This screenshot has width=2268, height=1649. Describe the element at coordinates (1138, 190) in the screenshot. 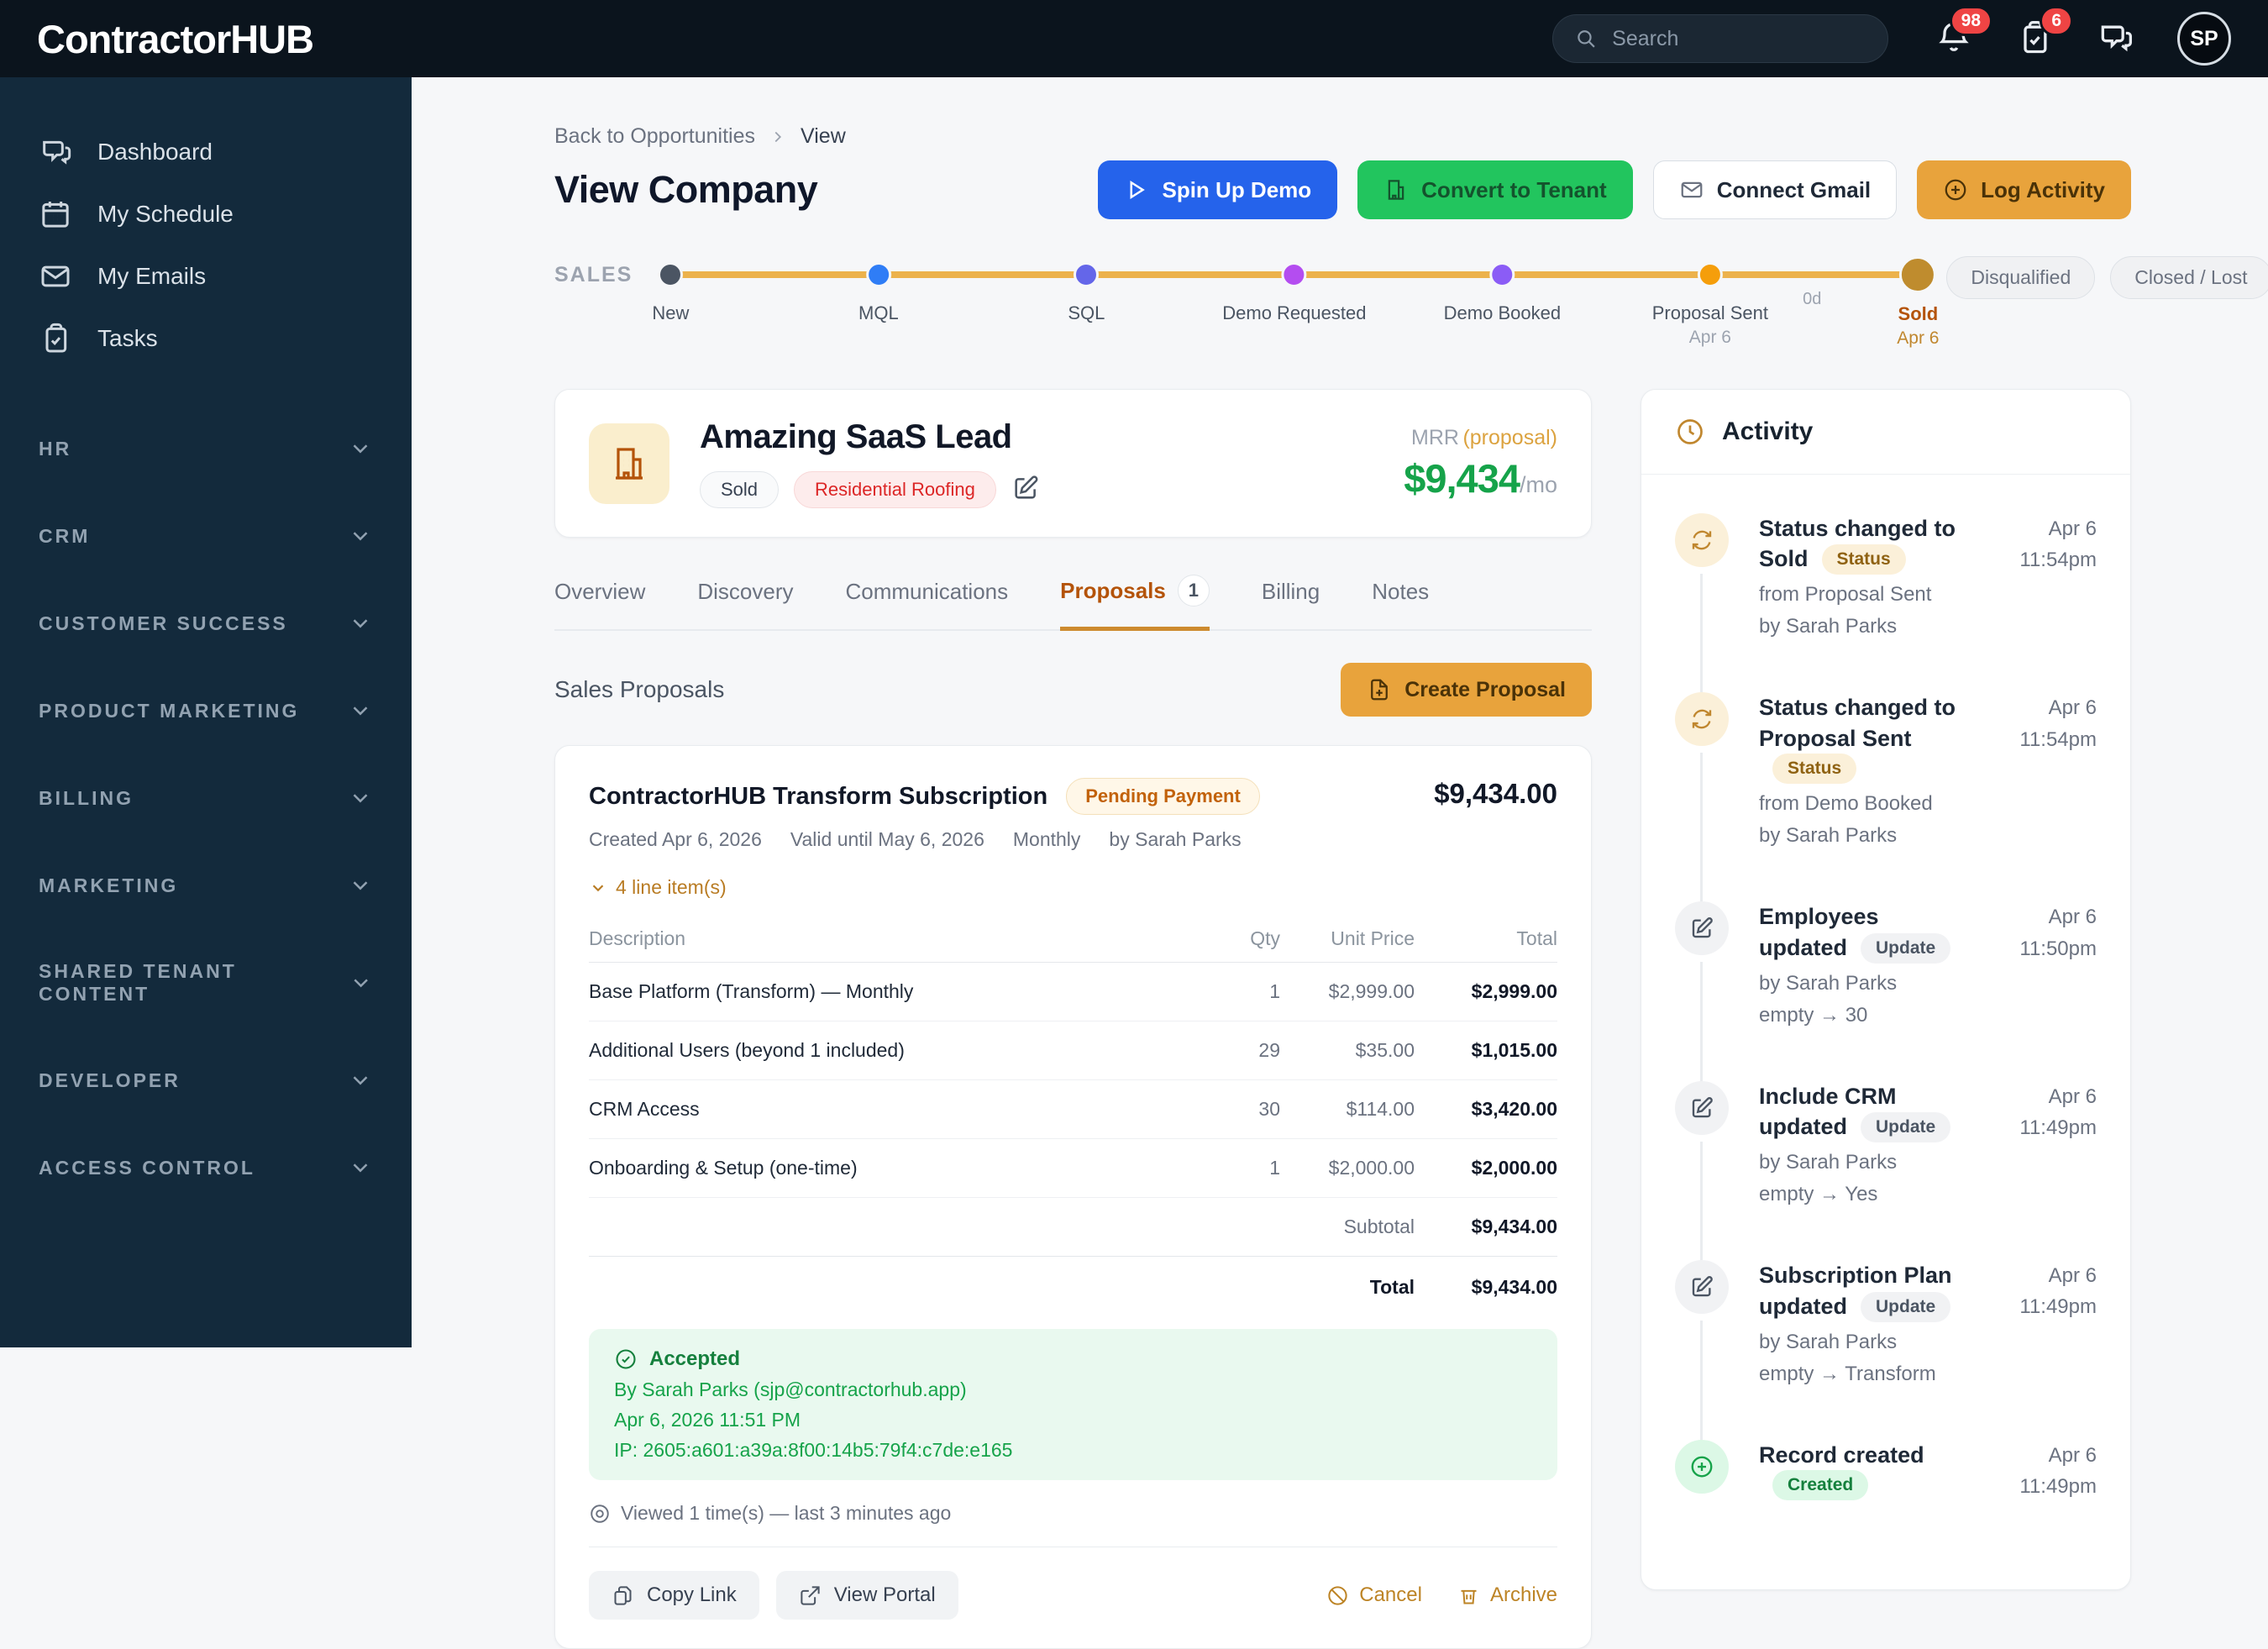

I see `play-icon` at that location.